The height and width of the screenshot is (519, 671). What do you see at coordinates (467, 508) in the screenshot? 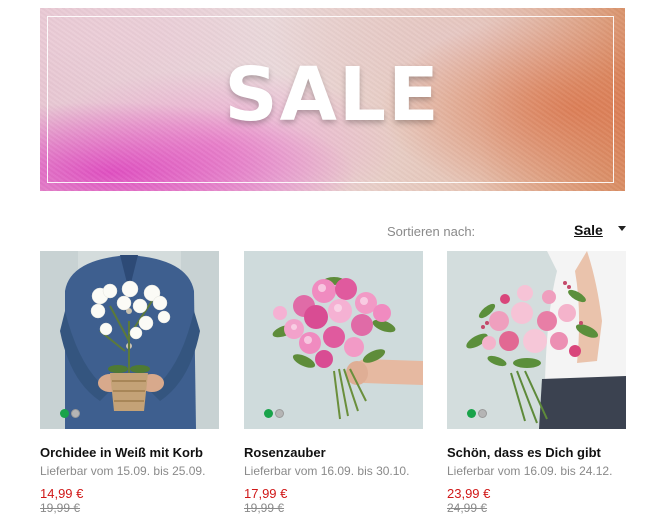
I see `product-old-price: 24,99 €` at bounding box center [467, 508].